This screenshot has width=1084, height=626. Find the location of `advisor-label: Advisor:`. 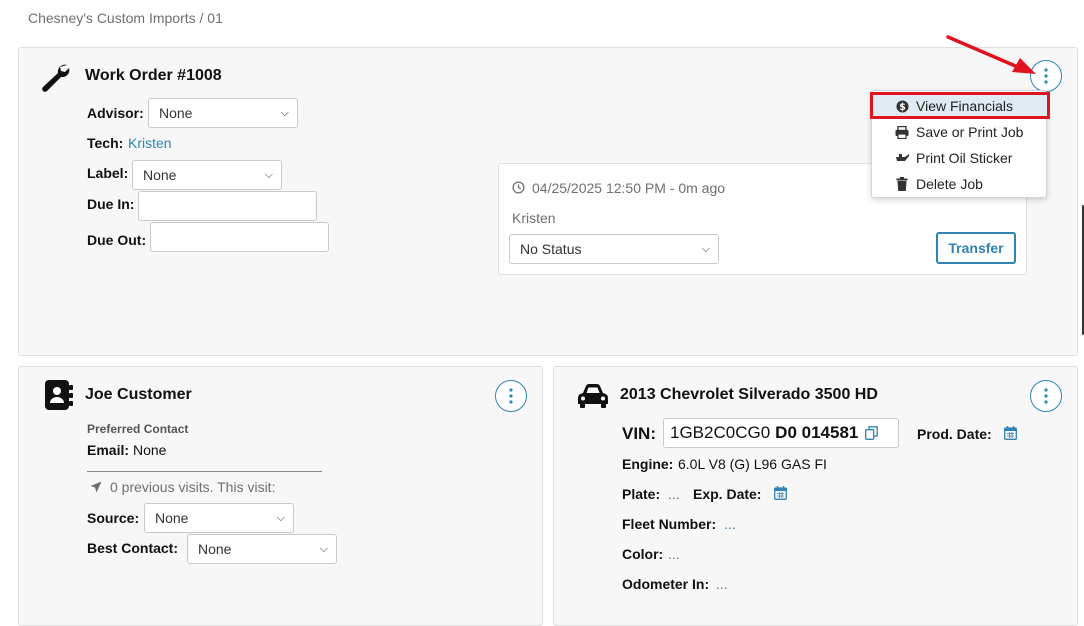

advisor-label: Advisor: is located at coordinates (115, 113).